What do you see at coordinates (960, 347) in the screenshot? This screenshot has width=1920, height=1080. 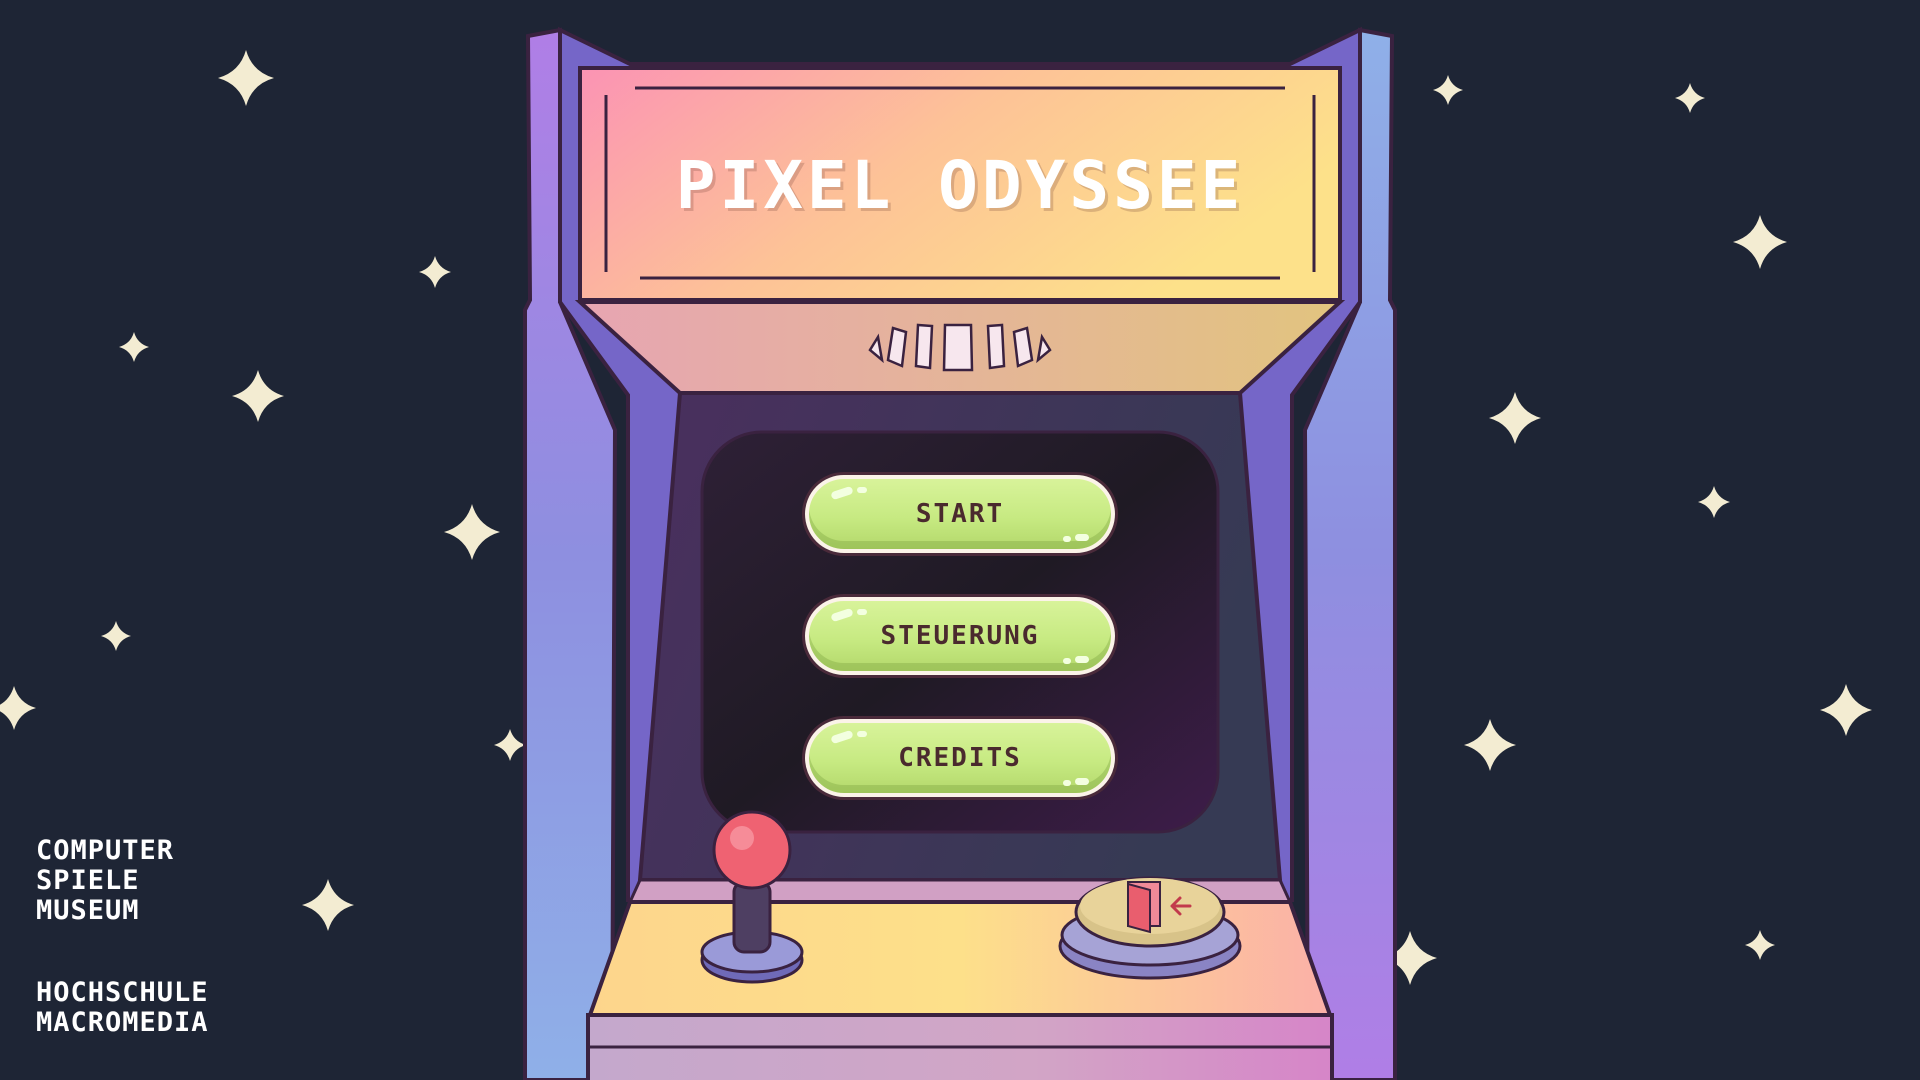 I see `speaker-grille-icon` at bounding box center [960, 347].